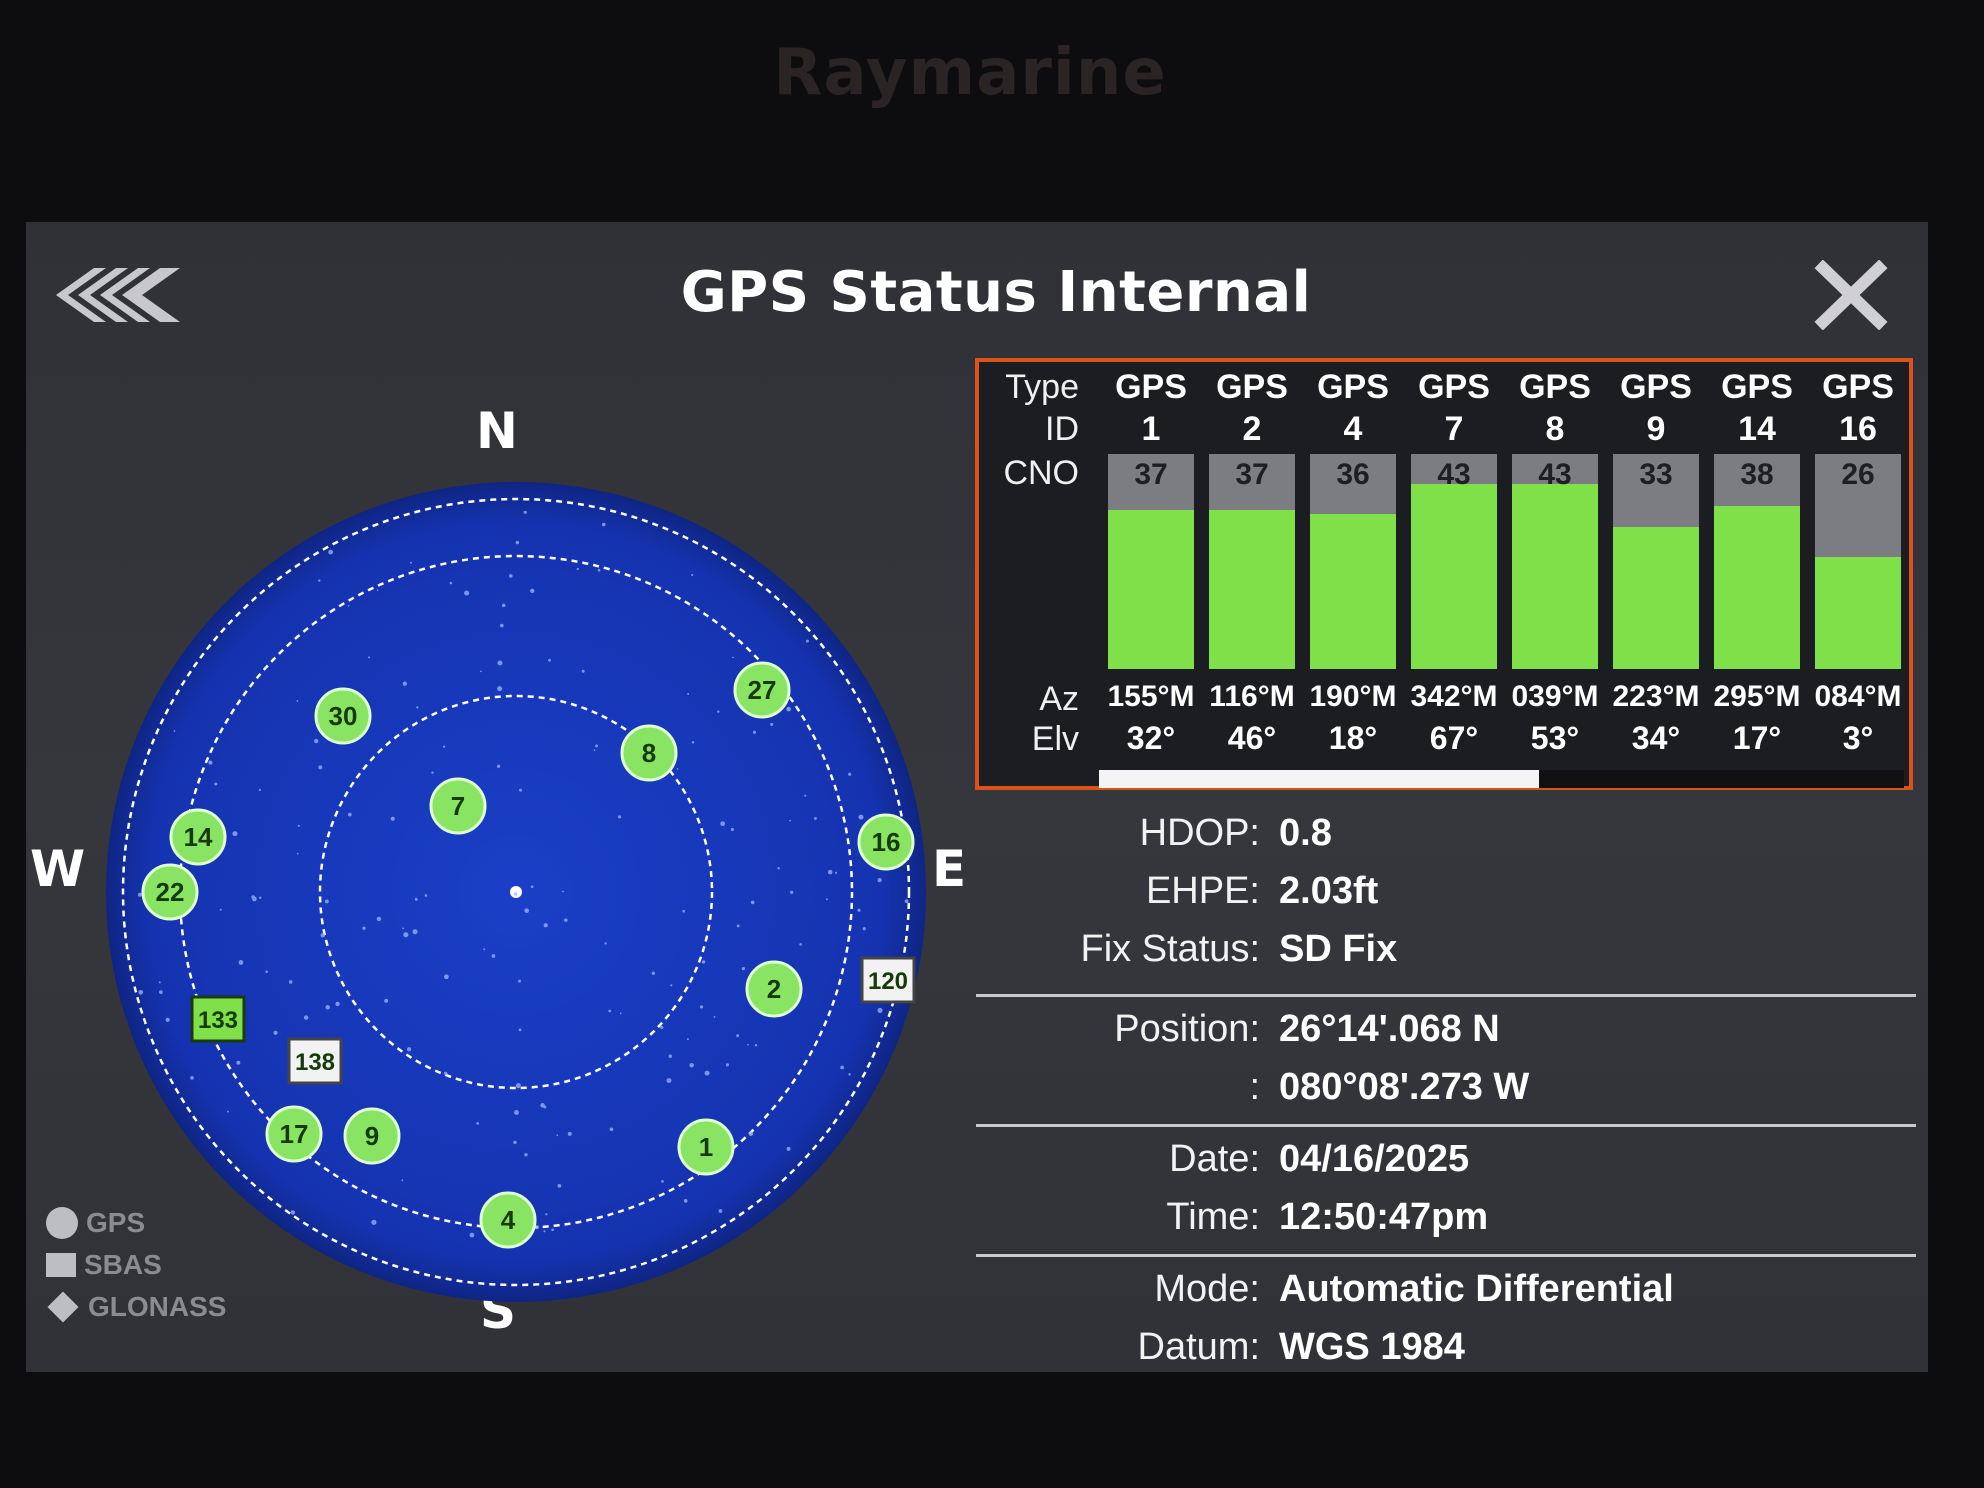  I want to click on elevation-value: 18°, so click(1353, 738).